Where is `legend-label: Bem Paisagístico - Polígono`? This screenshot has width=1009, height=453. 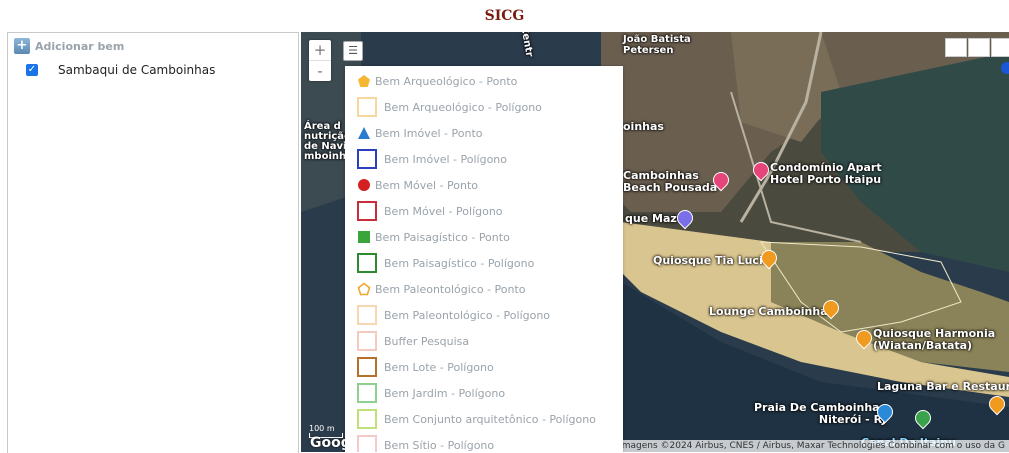
legend-label: Bem Paisagístico - Polígono is located at coordinates (459, 263).